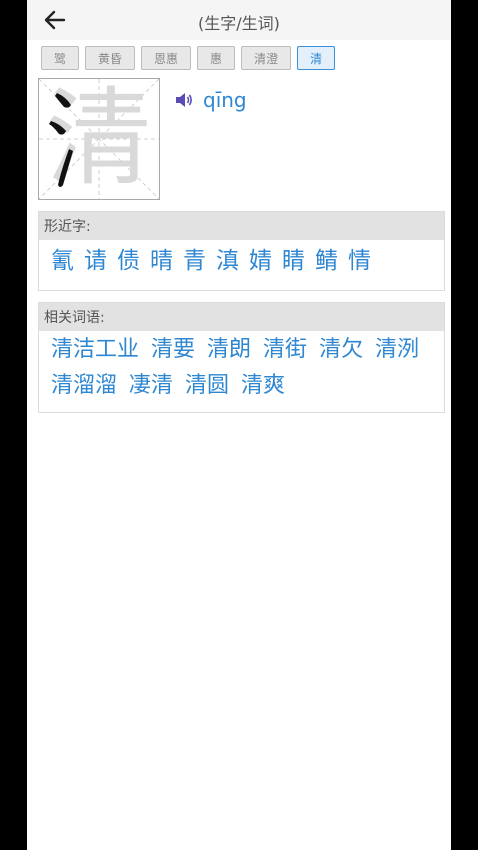 This screenshot has width=478, height=850. What do you see at coordinates (173, 350) in the screenshot?
I see `related-word: 清要` at bounding box center [173, 350].